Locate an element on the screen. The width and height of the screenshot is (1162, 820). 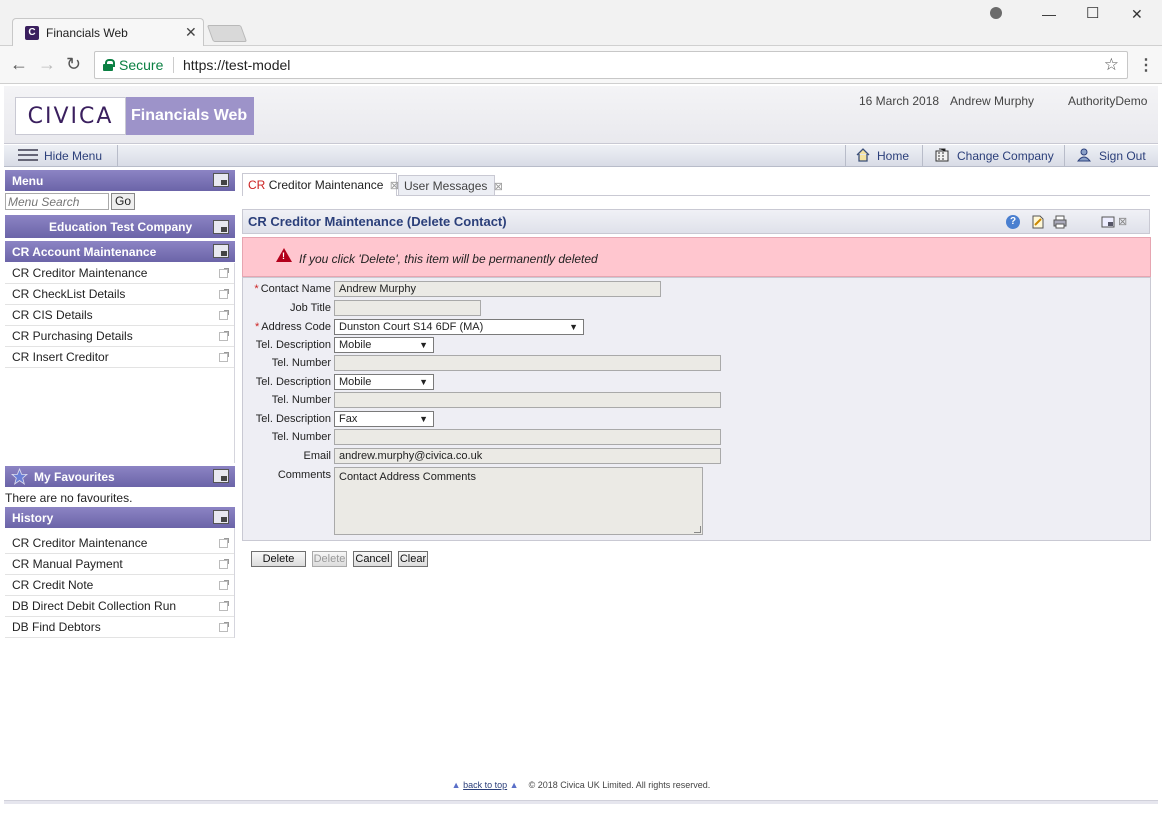
home-link: Home is located at coordinates (882, 155).